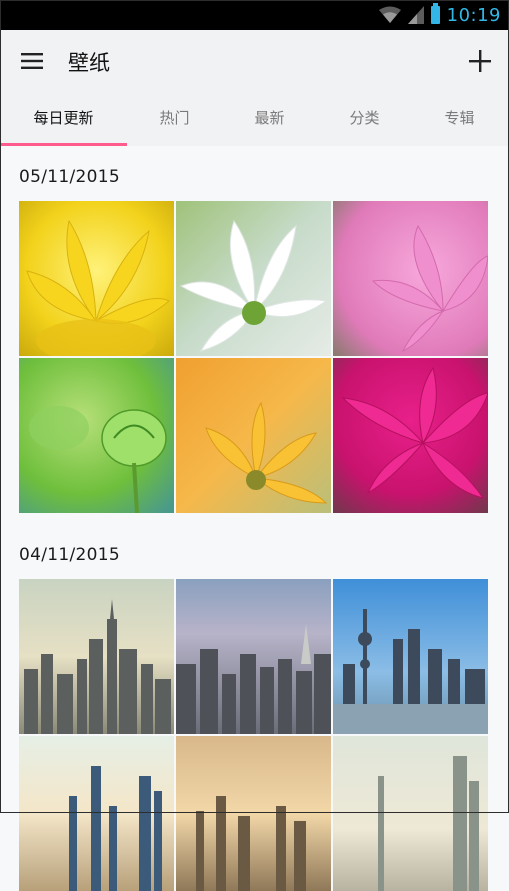  Describe the element at coordinates (254, 61) in the screenshot. I see `app-bar: 壁纸` at that location.